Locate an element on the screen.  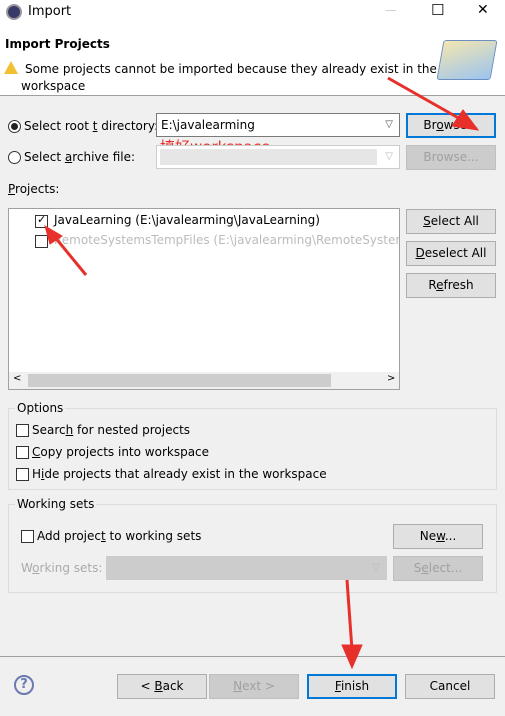
arrow-to-checkbox-shaft is located at coordinates (70, 255).